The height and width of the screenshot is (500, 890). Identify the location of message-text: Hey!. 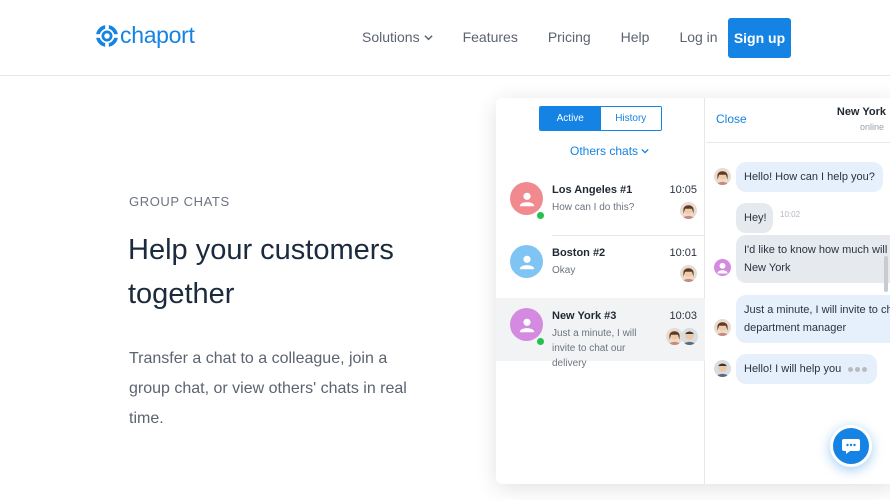
(755, 218).